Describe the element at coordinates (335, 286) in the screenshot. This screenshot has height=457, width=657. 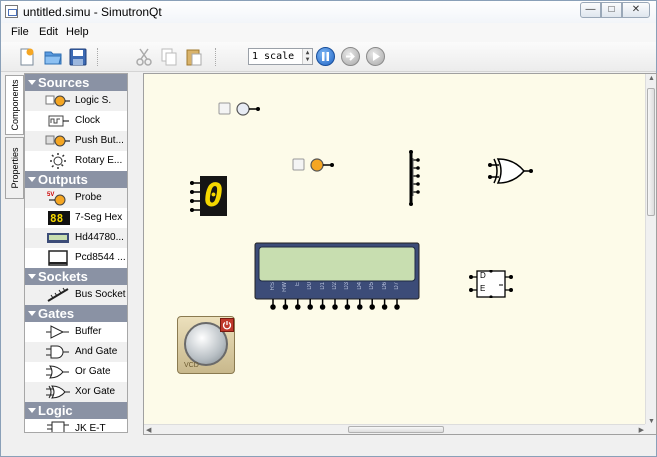
I see `lcd-pin-label: D2` at that location.